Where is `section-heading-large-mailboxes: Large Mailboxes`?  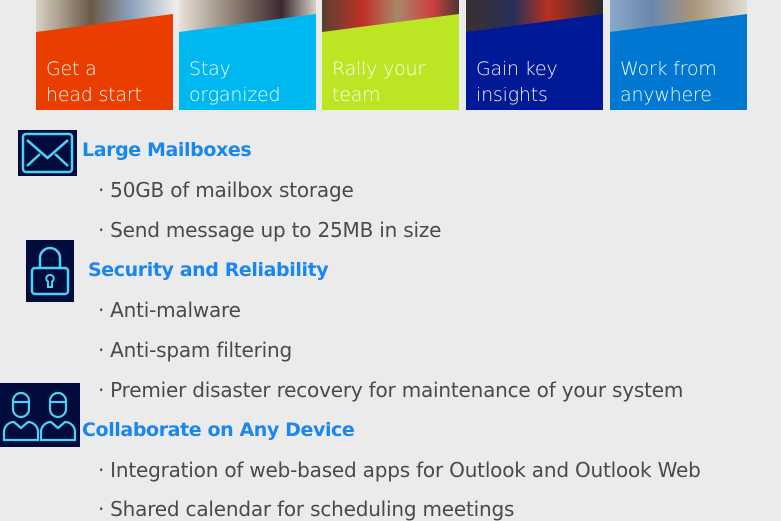
section-heading-large-mailboxes: Large Mailboxes is located at coordinates (167, 150).